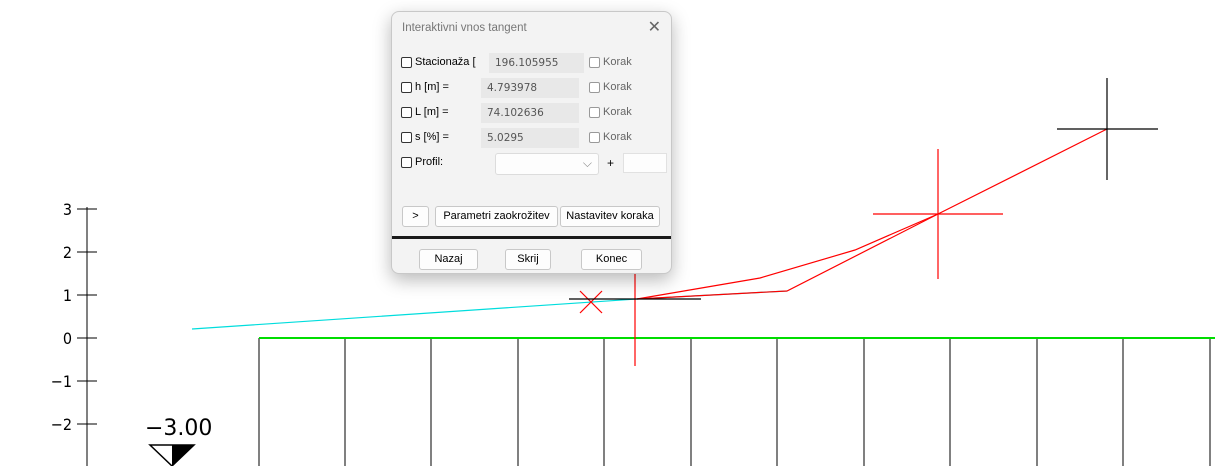 The width and height of the screenshot is (1215, 466). I want to click on height-checkbox, so click(406, 87).